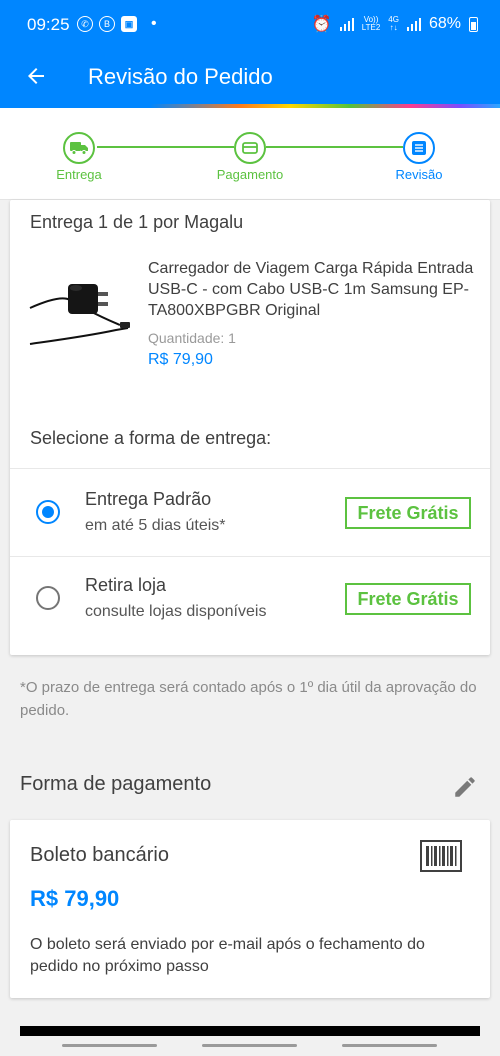 Image resolution: width=500 pixels, height=1056 pixels. What do you see at coordinates (180, 359) in the screenshot?
I see `product-price: R$ 79,90` at bounding box center [180, 359].